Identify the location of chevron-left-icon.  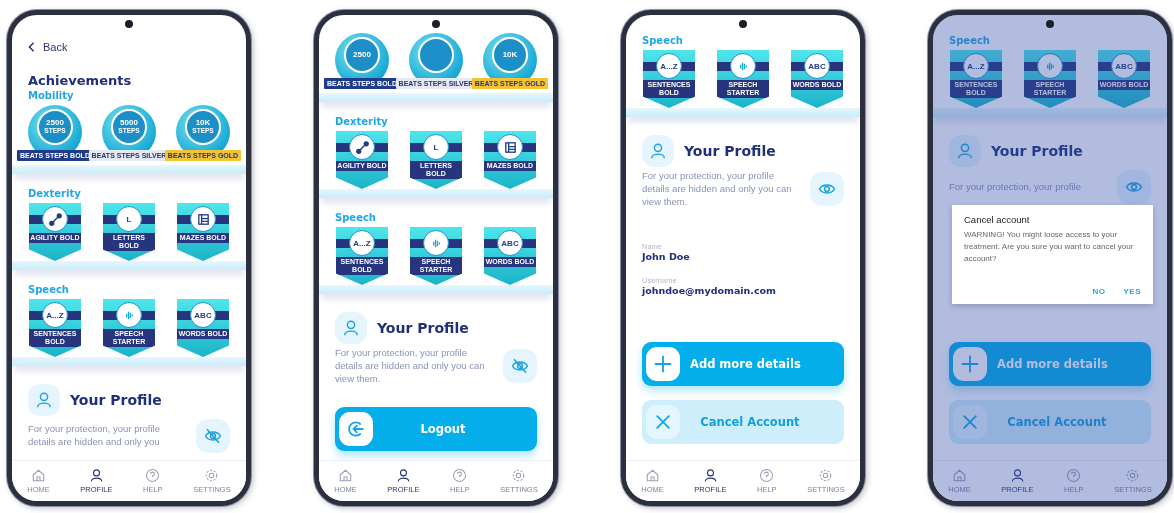
(31, 47).